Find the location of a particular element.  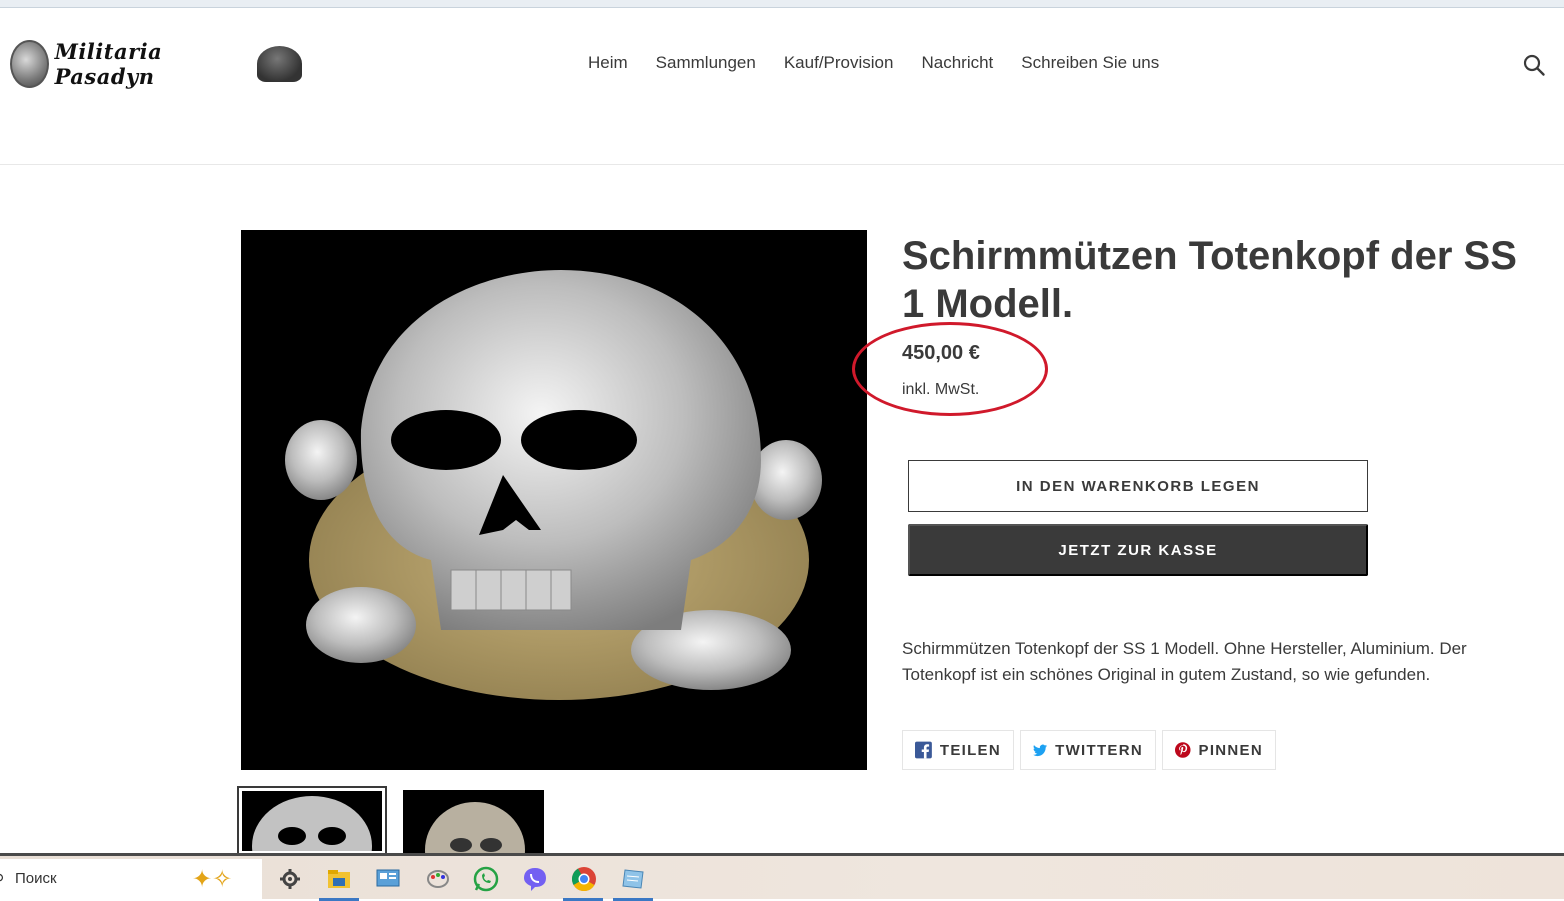

paint-icon is located at coordinates (438, 879).